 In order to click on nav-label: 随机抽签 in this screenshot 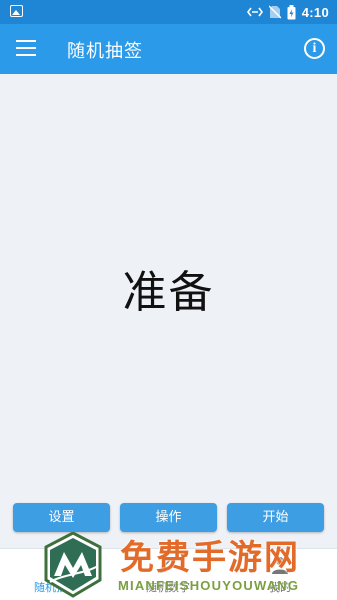, I will do `click(56, 587)`.